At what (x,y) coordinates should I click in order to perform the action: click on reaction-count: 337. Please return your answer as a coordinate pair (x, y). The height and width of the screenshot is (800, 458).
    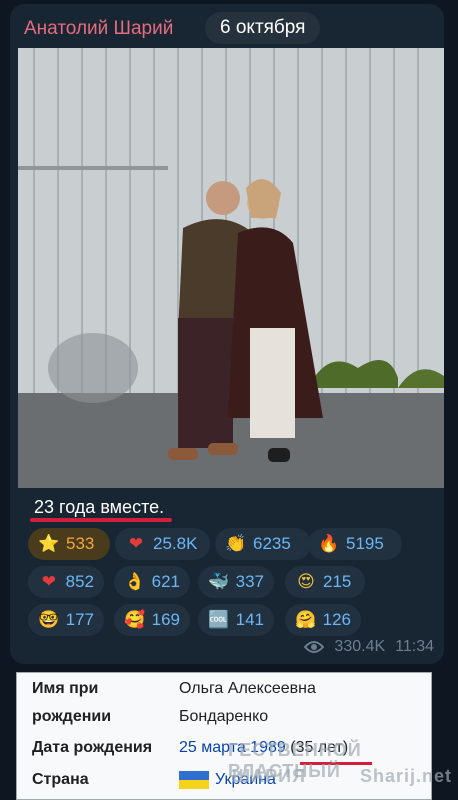
    Looking at the image, I should click on (249, 581).